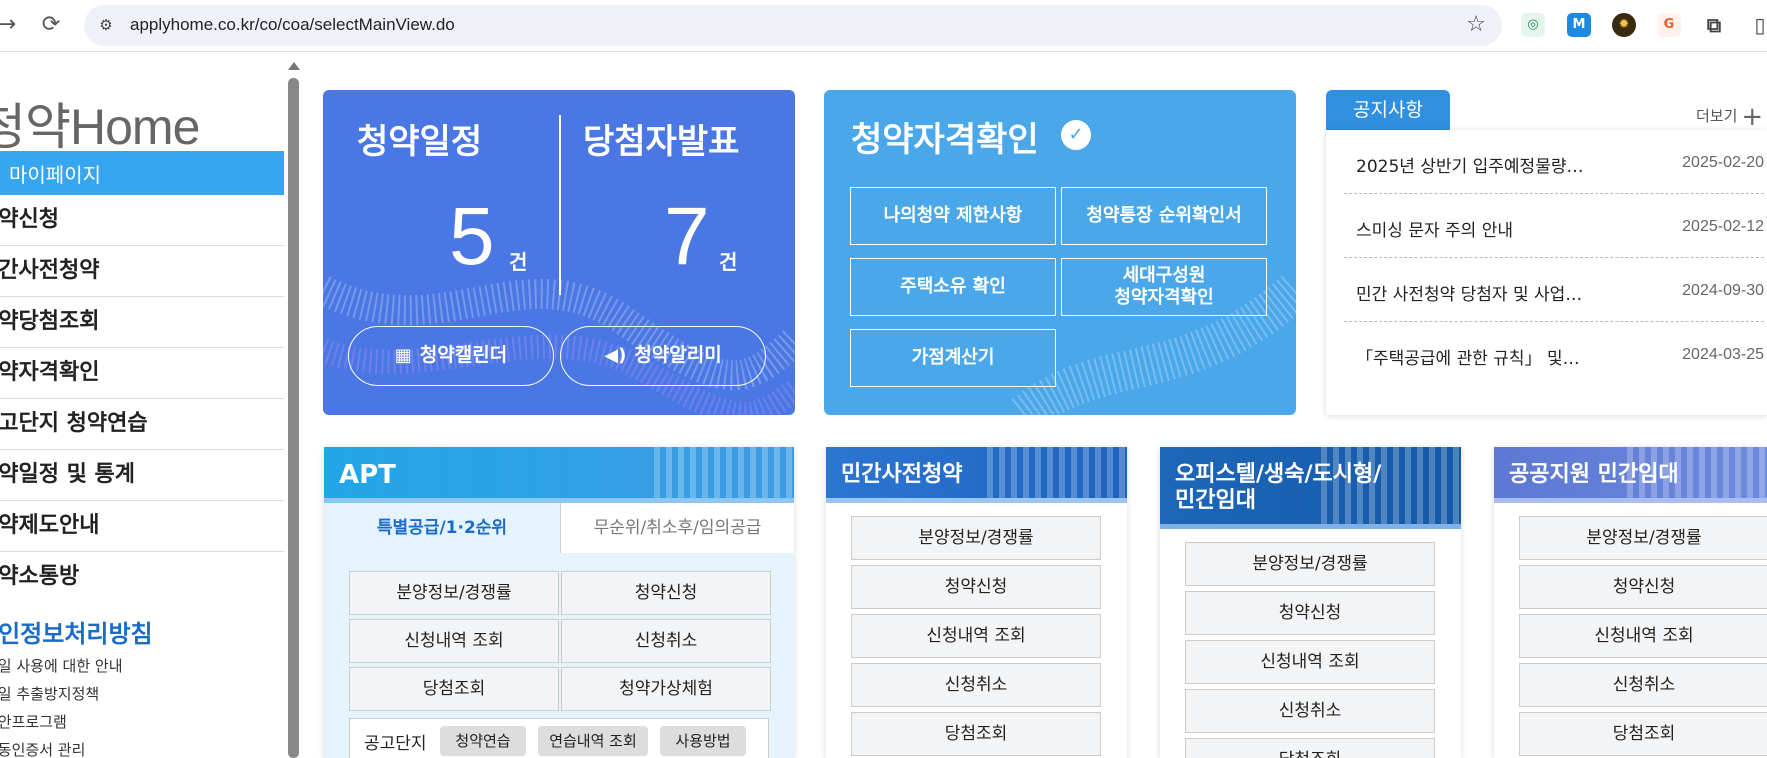 The width and height of the screenshot is (1767, 758). Describe the element at coordinates (1643, 587) in the screenshot. I see `pr-apply-button: 청약신청` at that location.